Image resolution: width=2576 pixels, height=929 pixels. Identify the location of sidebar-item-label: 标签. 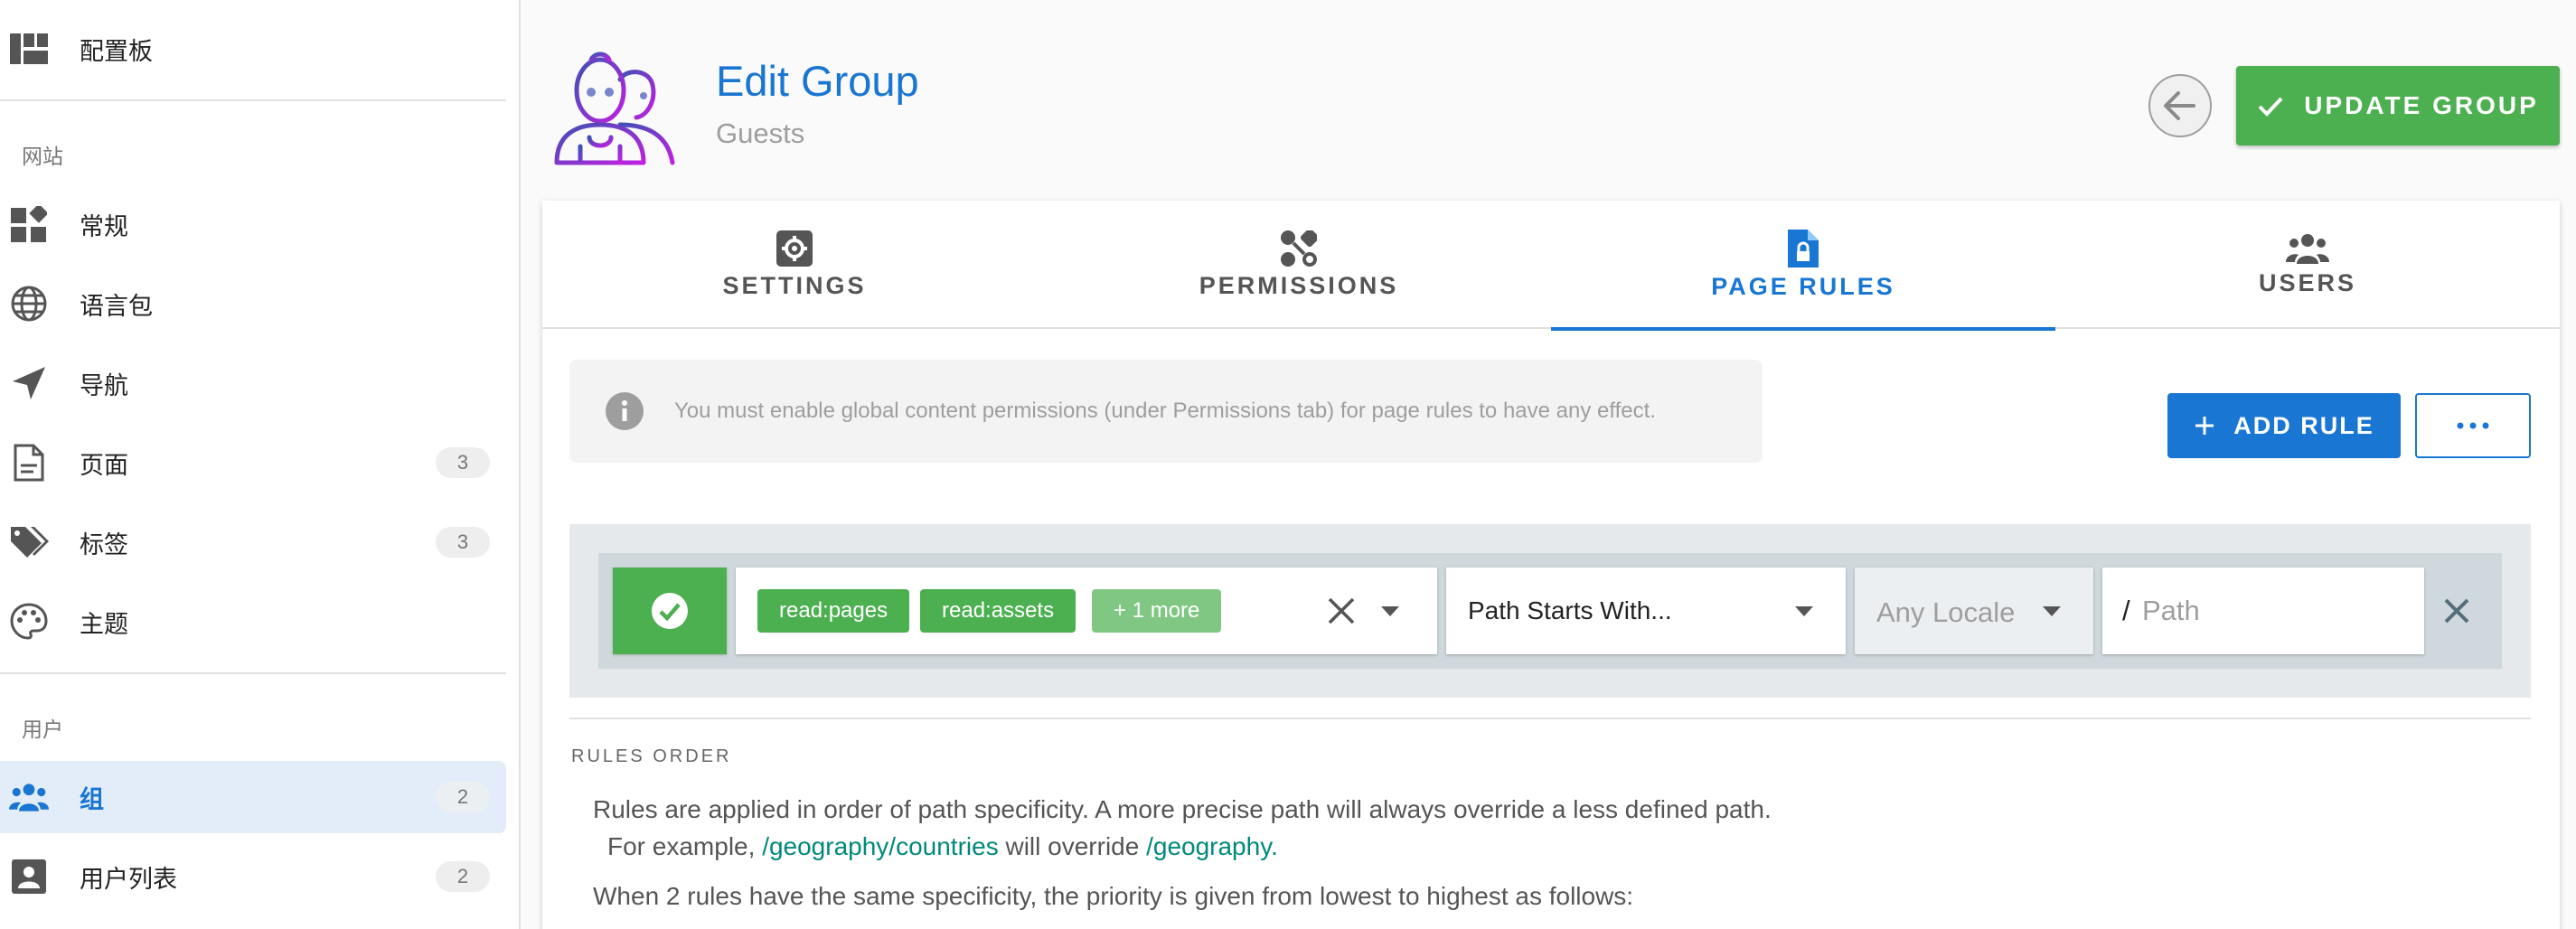
(104, 544).